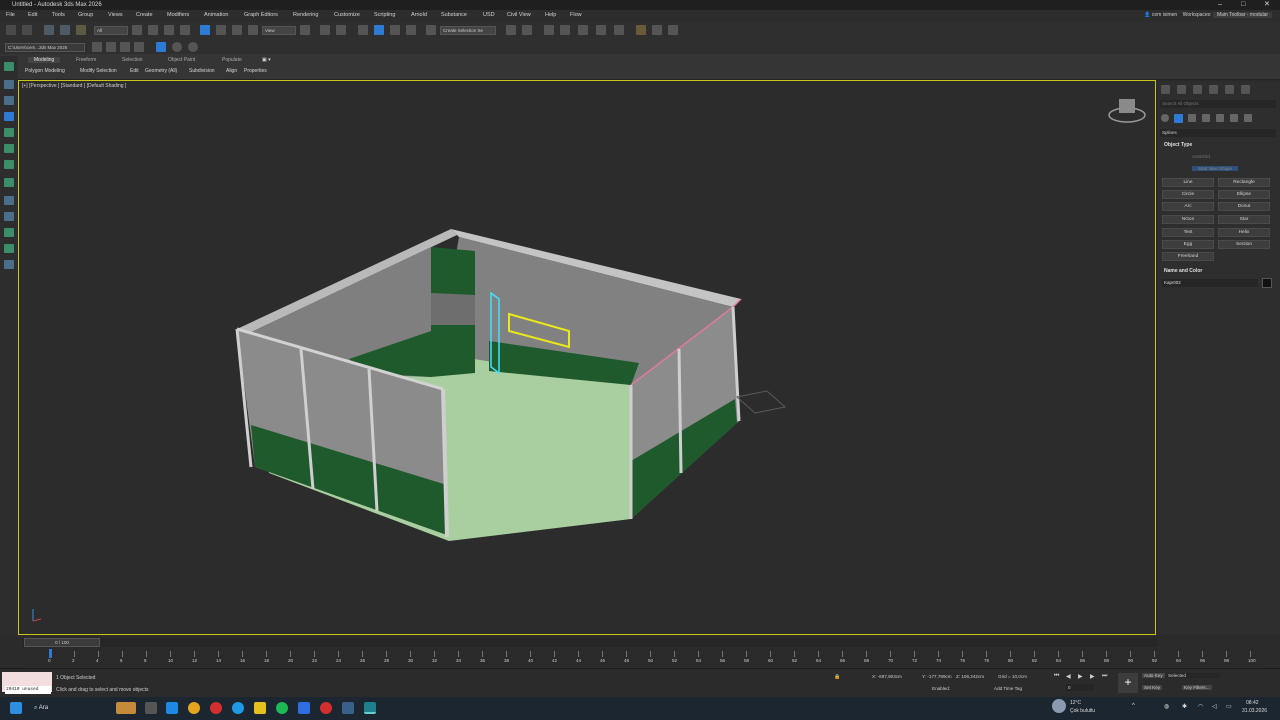 This screenshot has width=1280, height=720. I want to click on ngon-button: NGon, so click(1188, 219).